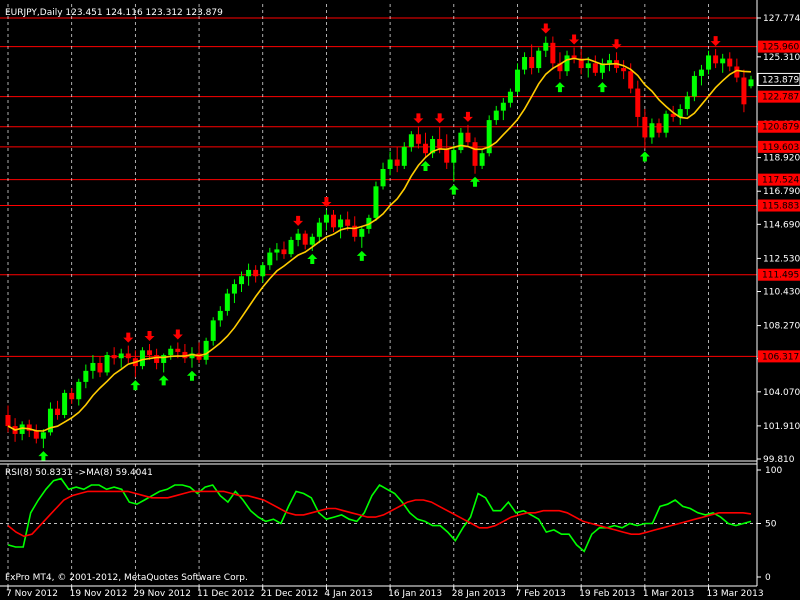 The height and width of the screenshot is (600, 800). What do you see at coordinates (415, 594) in the screenshot?
I see `date-label: 16 Jan 2013` at bounding box center [415, 594].